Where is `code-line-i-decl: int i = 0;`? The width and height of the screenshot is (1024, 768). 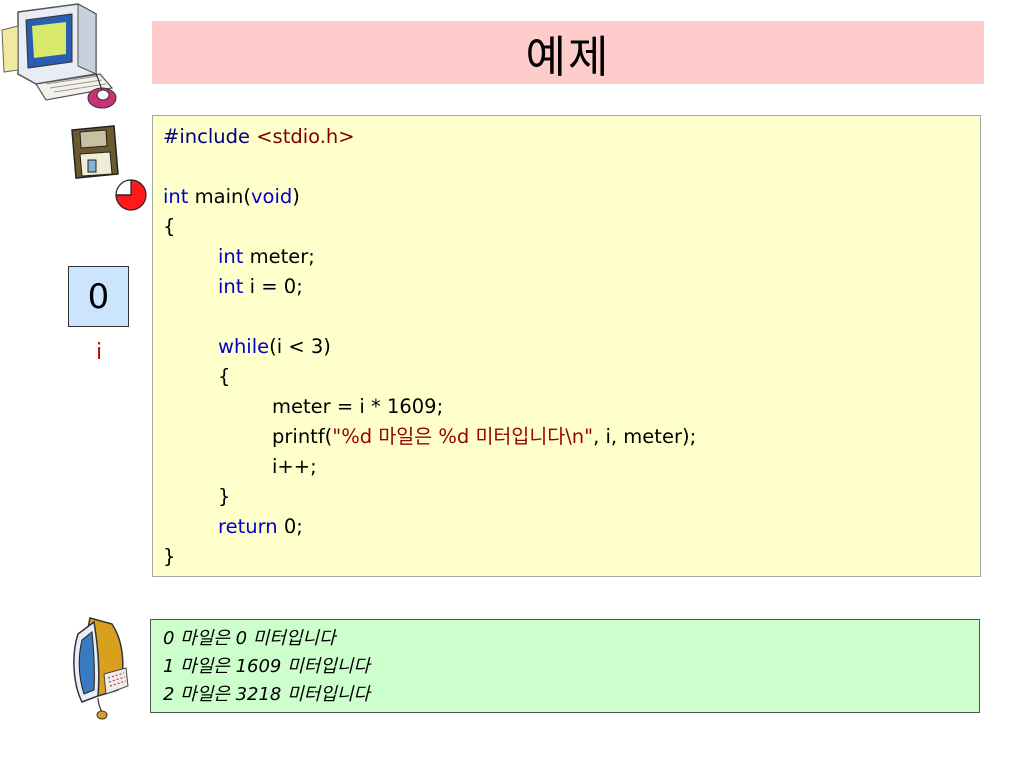
code-line-i-decl: int i = 0; is located at coordinates (571, 287).